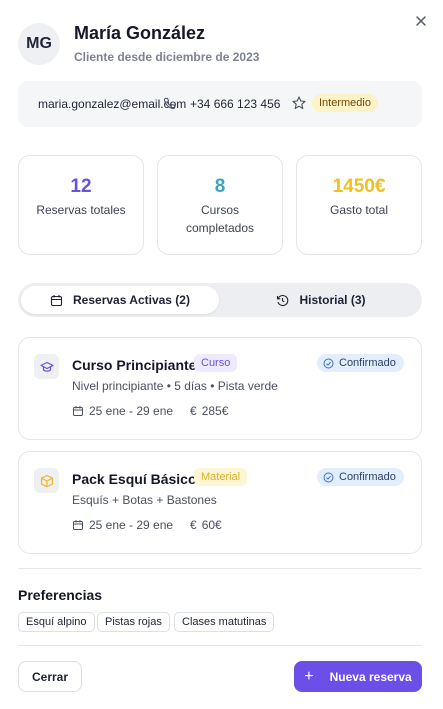  I want to click on stat-card-bookings: 12 Reservas totales, so click(81, 205).